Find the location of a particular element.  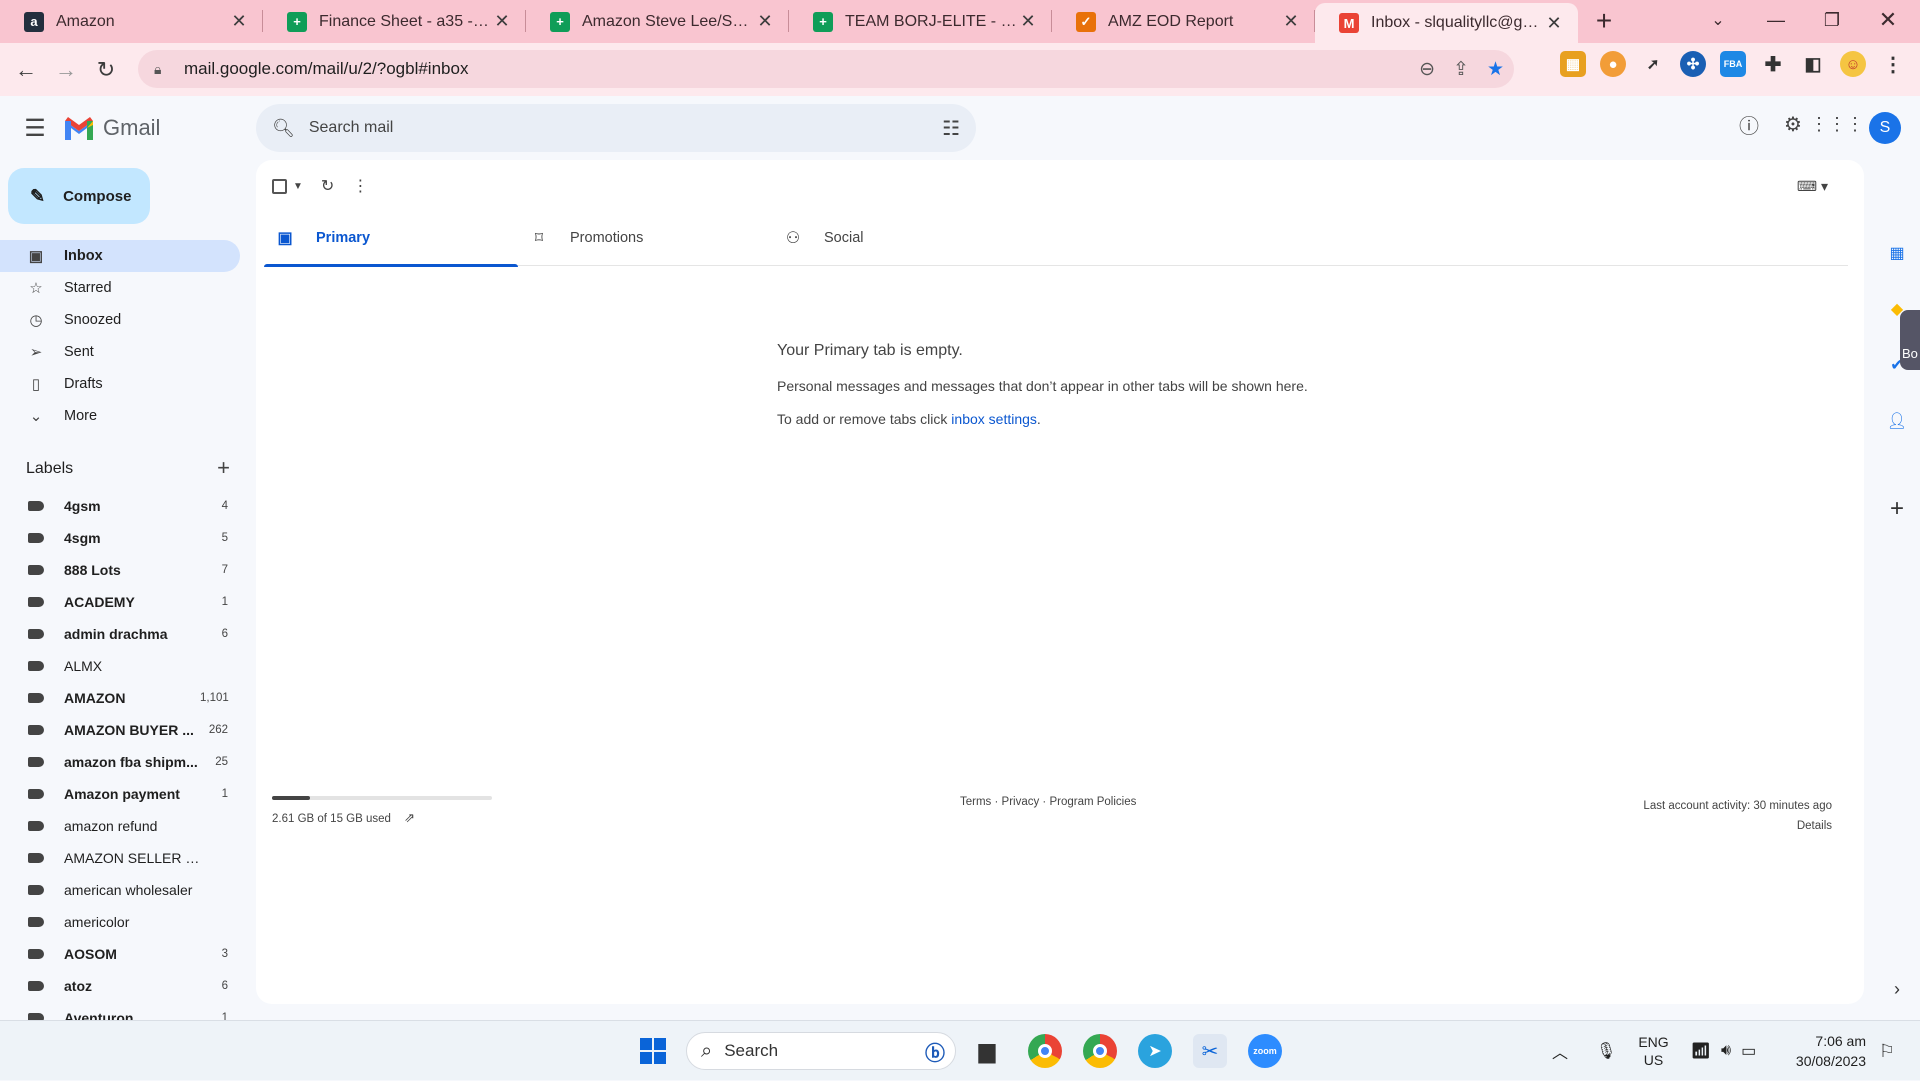

extension-2-icon: ● is located at coordinates (1613, 64).